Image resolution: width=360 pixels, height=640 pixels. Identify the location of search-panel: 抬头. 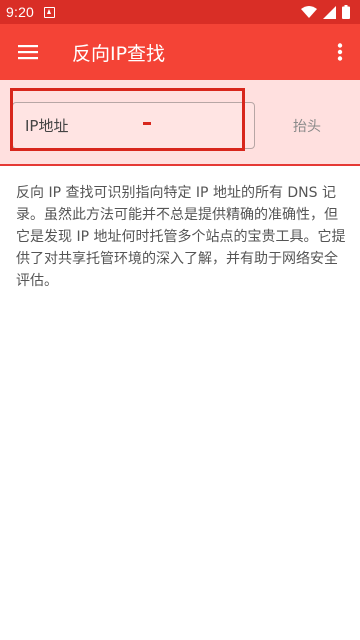
(180, 123).